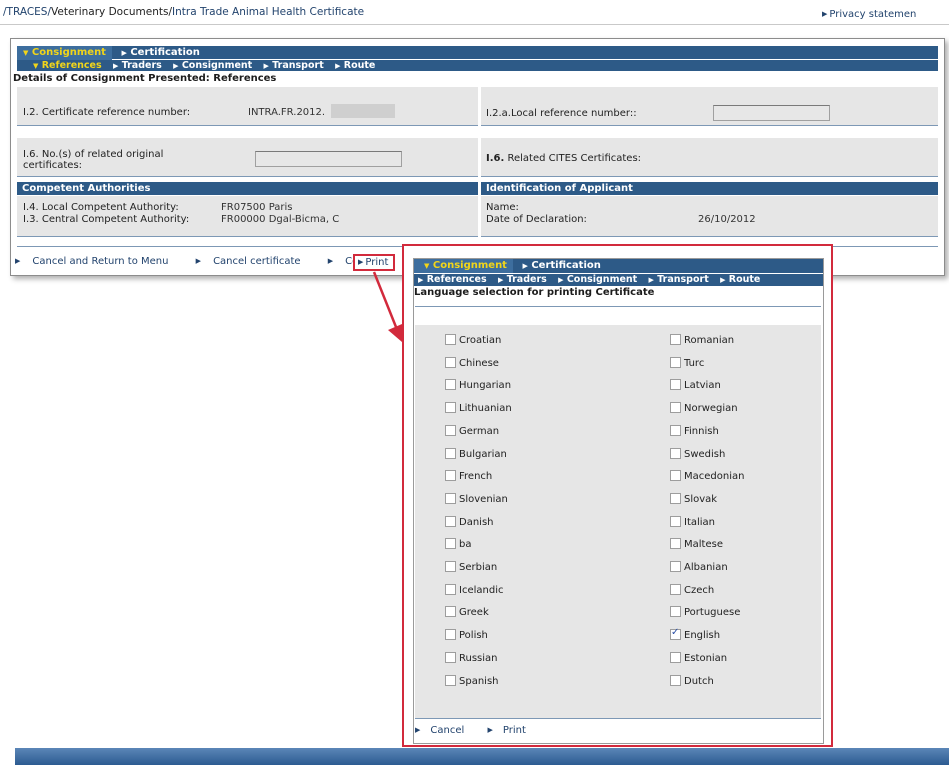 The image size is (949, 765). Describe the element at coordinates (109, 12) in the screenshot. I see `breadcrumb-veterinary-documents: Veterinary Documents` at that location.